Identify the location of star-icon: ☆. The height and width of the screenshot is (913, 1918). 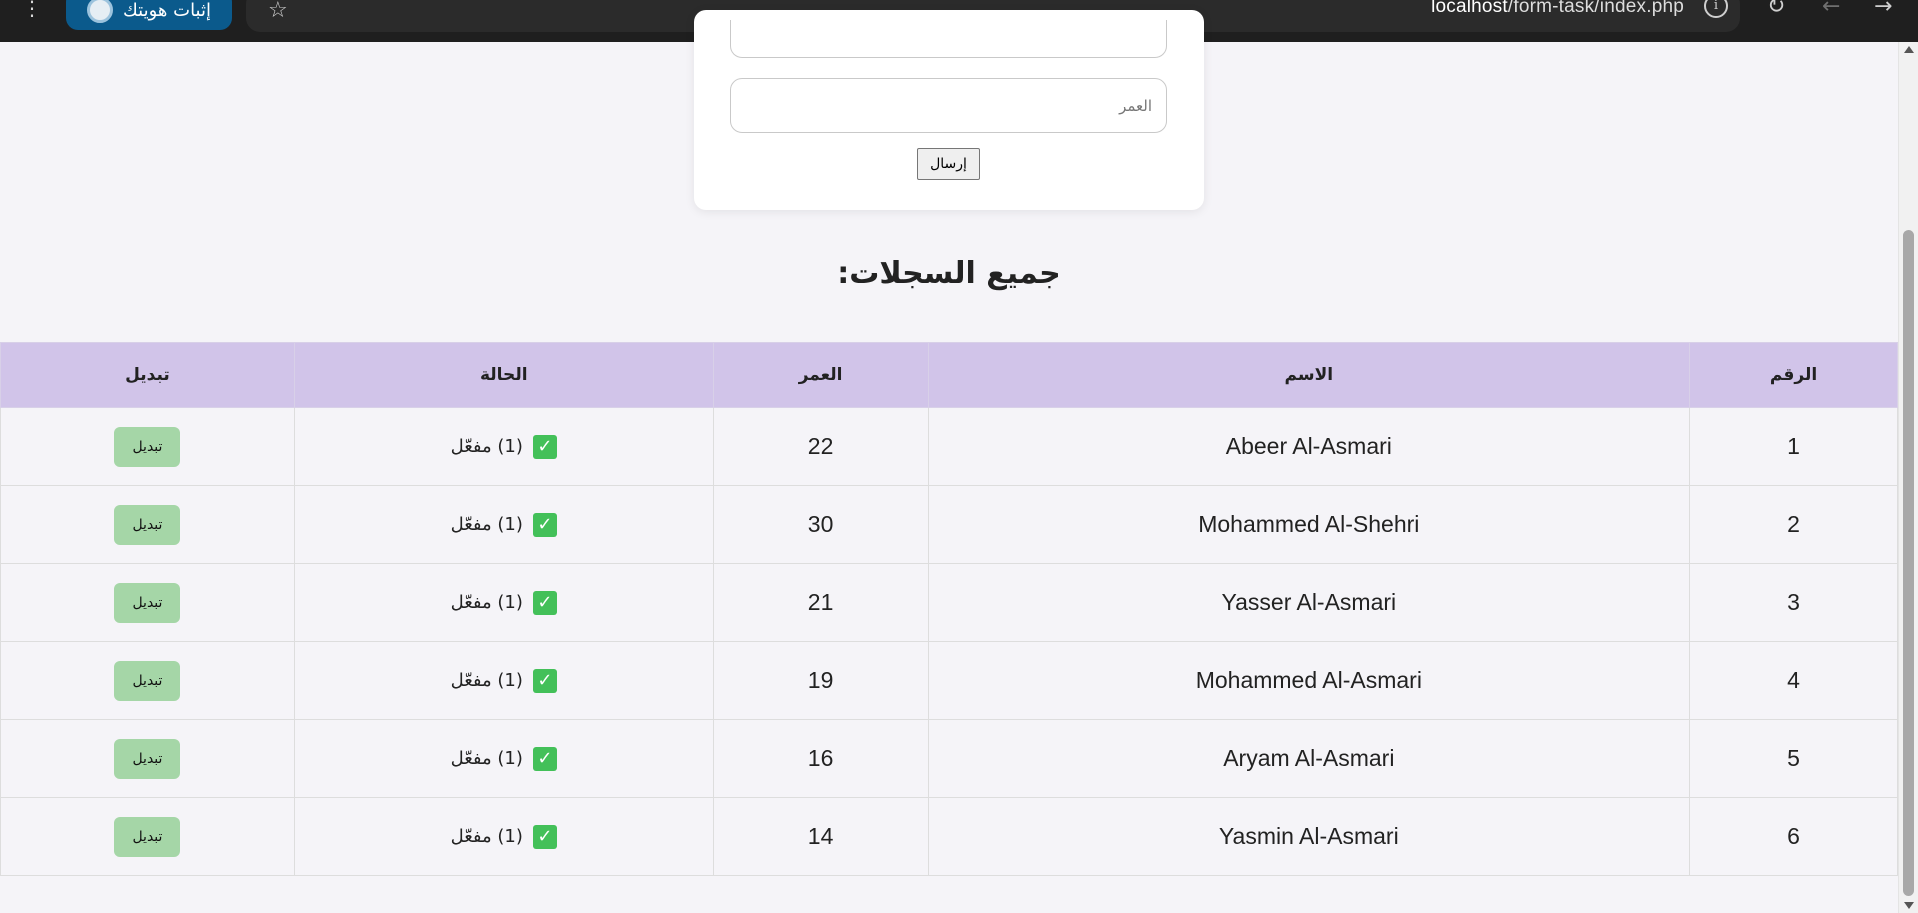
(278, 11).